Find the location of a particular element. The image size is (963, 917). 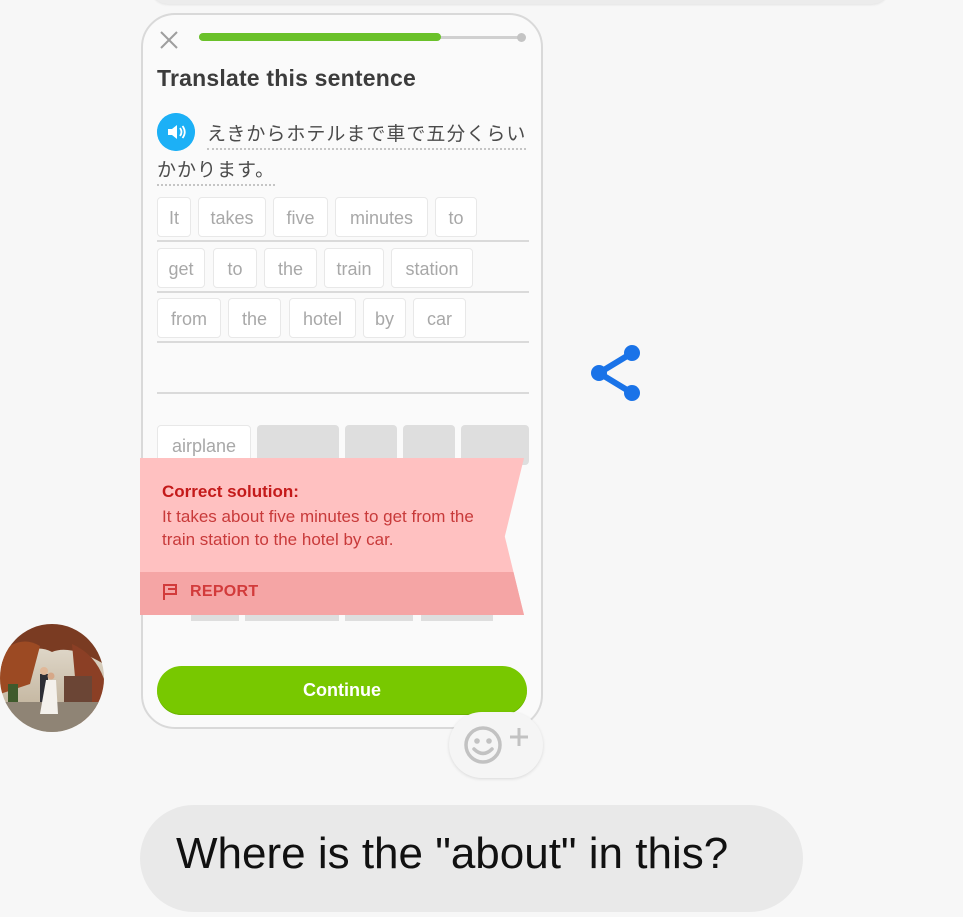

lesson-progress-bar is located at coordinates (362, 37).